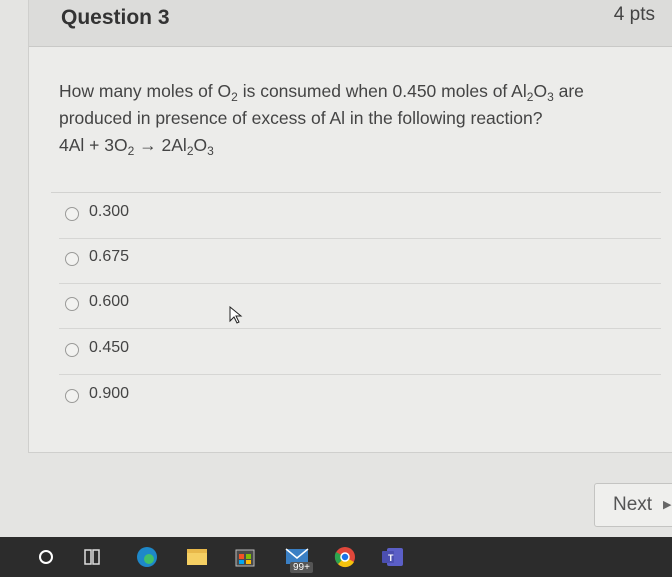 The height and width of the screenshot is (577, 672). Describe the element at coordinates (145, 91) in the screenshot. I see `text-segment: How many moles of O` at that location.